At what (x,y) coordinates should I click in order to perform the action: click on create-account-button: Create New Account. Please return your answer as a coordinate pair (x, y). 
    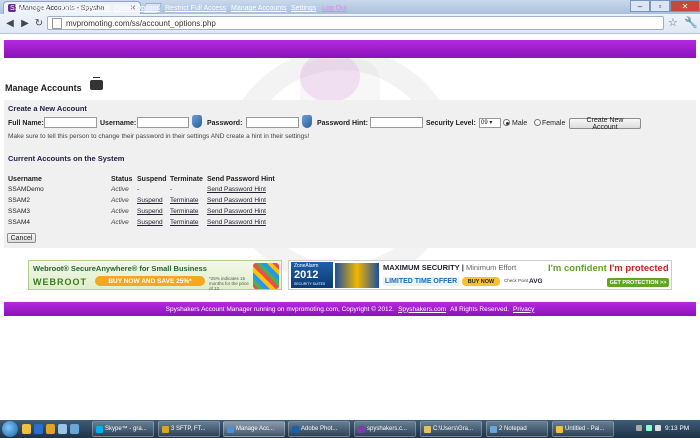
    Looking at the image, I should click on (605, 124).